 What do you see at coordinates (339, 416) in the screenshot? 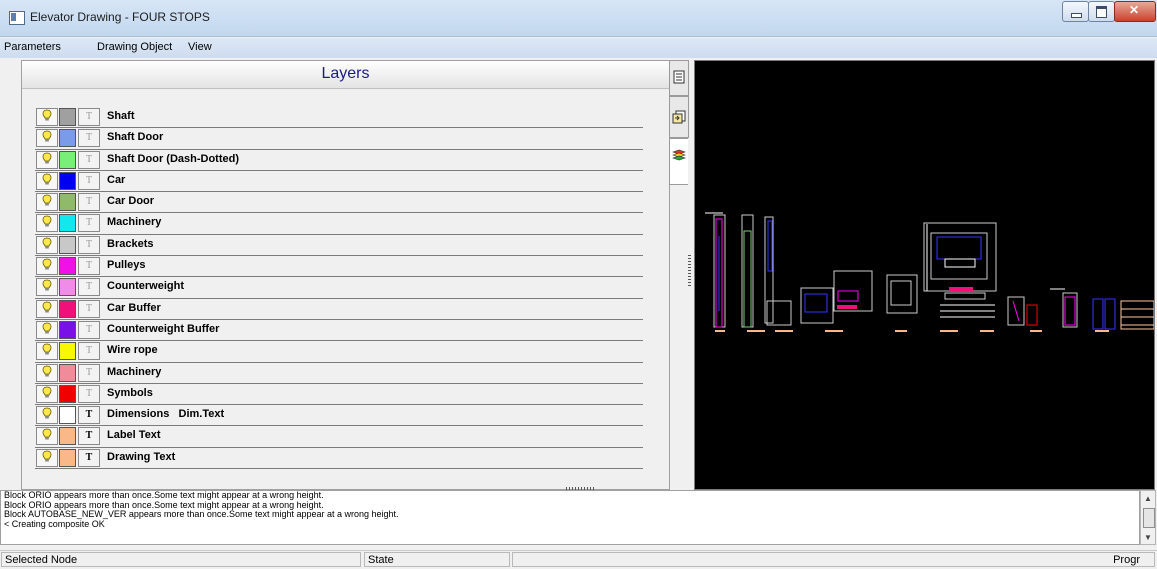
I see `layer-row: T Dimensions Dim.Text` at bounding box center [339, 416].